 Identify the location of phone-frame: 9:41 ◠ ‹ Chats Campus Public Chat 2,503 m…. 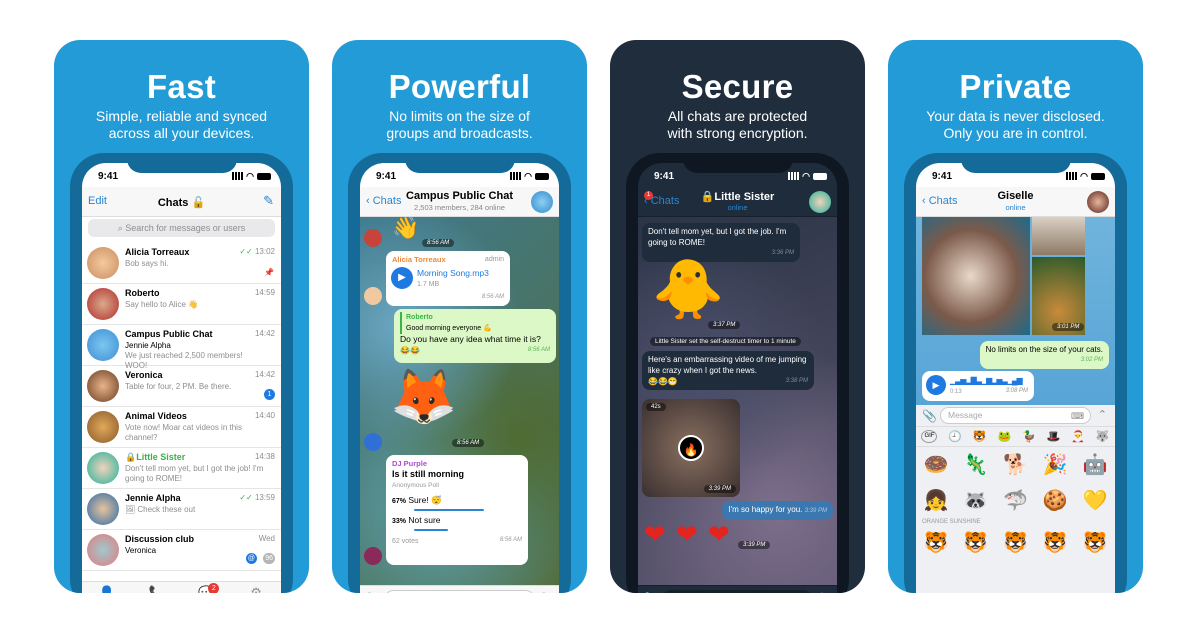
(459, 373).